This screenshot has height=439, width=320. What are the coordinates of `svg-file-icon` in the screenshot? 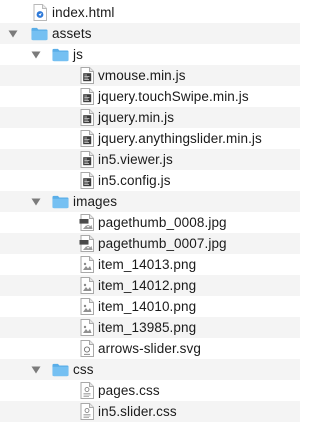 It's located at (86, 348).